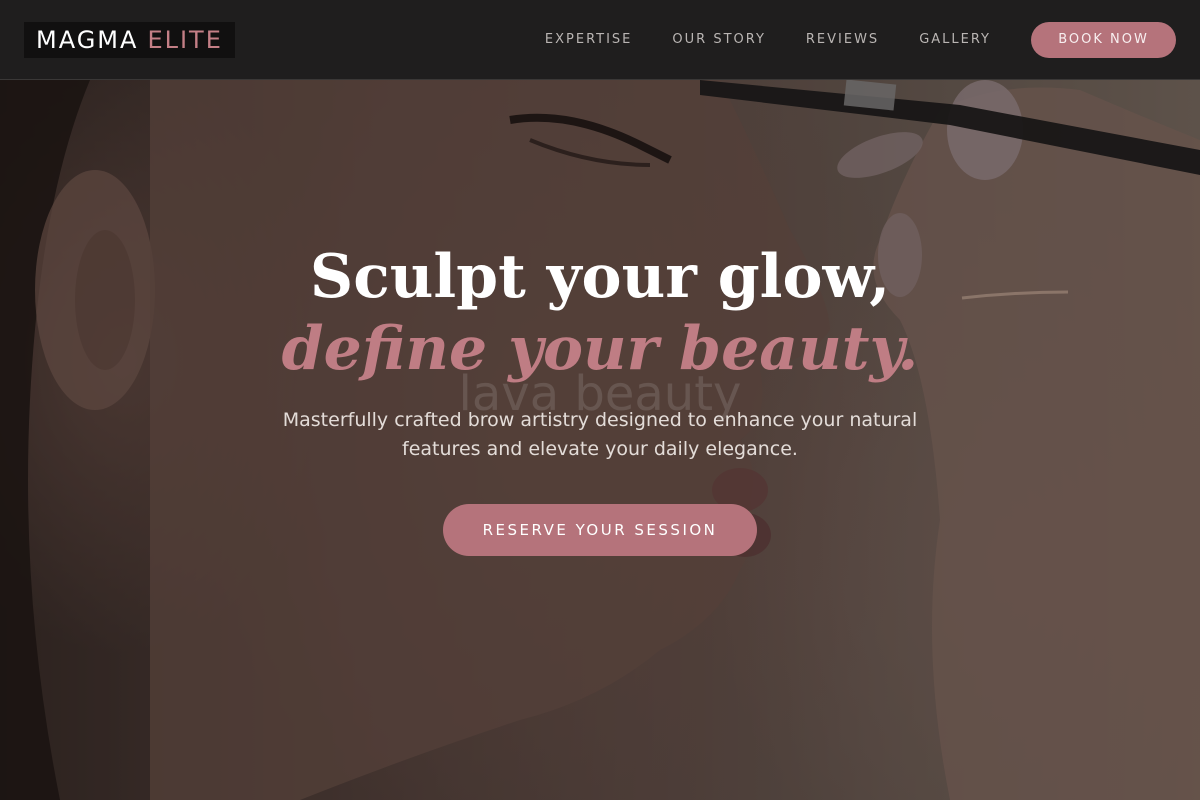 The image size is (1200, 800). I want to click on nav-link-our-story: OUR STORY, so click(718, 39).